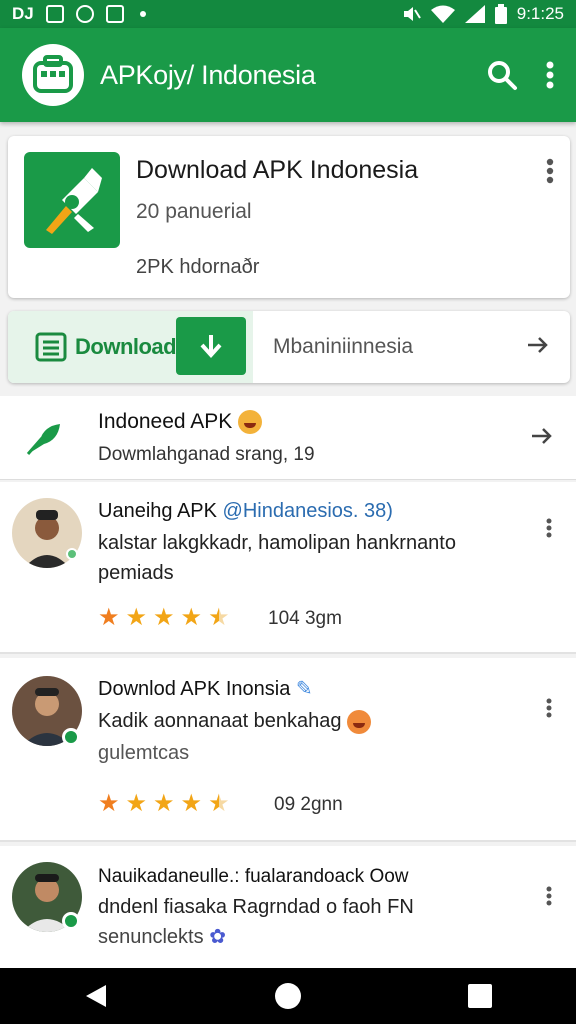 This screenshot has width=576, height=1024. I want to click on download-label: Download, so click(126, 346).